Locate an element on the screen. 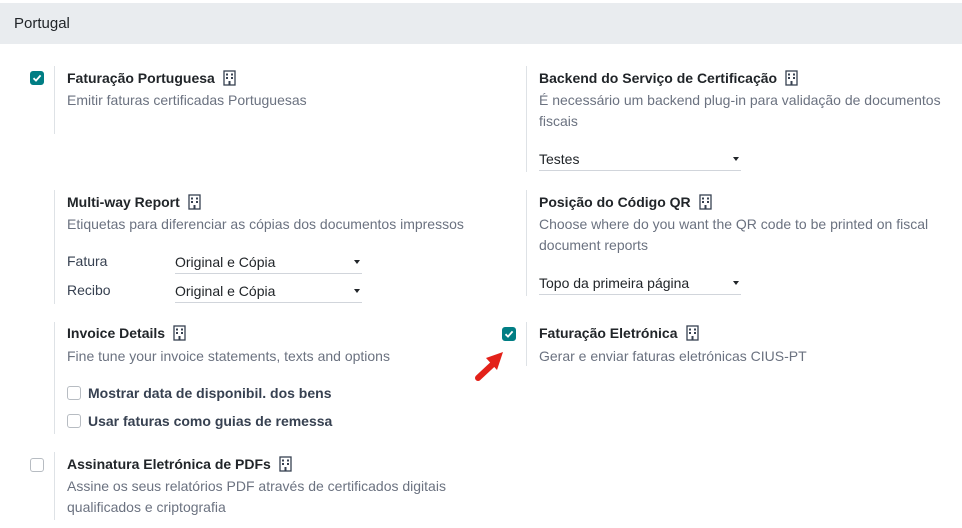 This screenshot has width=962, height=528. faturacao-portuguesa-title: Faturação Portuguesa is located at coordinates (151, 78).